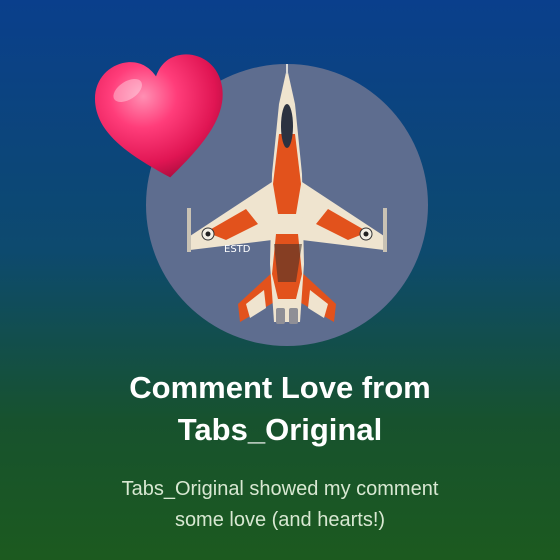 The width and height of the screenshot is (560, 560). What do you see at coordinates (280, 429) in the screenshot?
I see `card-title-line-2: Tabs_Original` at bounding box center [280, 429].